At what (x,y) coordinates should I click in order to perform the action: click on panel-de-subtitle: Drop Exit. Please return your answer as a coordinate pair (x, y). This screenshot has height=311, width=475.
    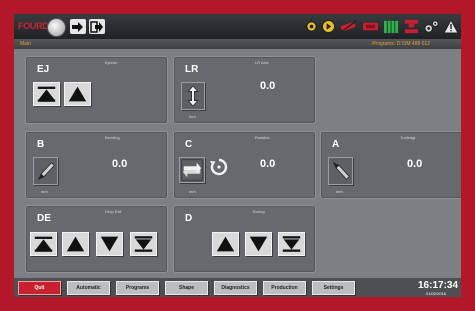
    Looking at the image, I should click on (113, 211).